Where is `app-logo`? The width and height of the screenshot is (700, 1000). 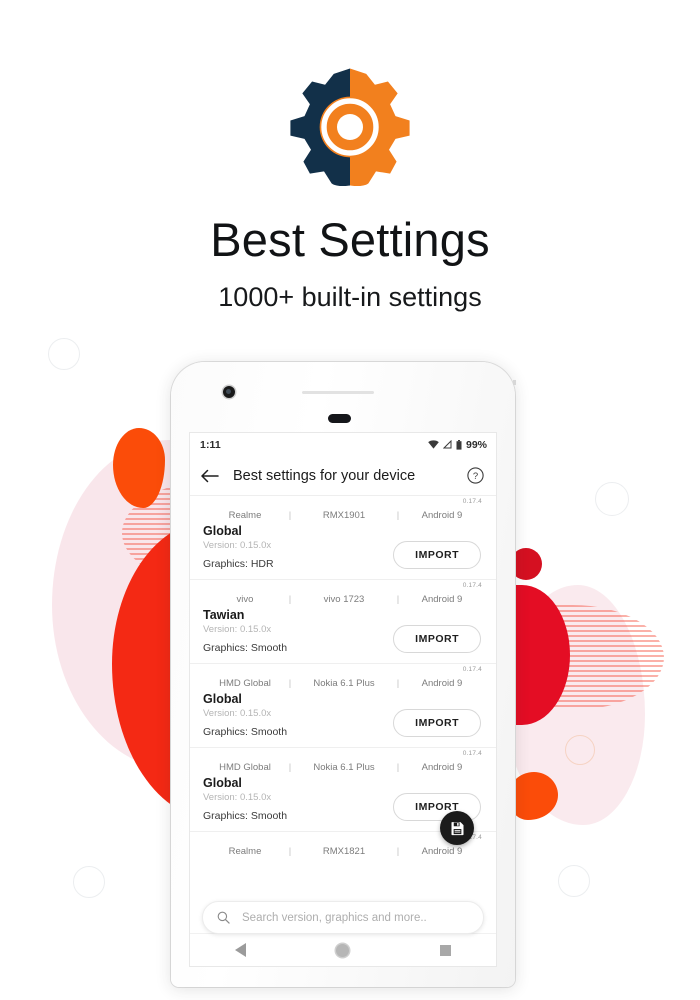
app-logo is located at coordinates (350, 96).